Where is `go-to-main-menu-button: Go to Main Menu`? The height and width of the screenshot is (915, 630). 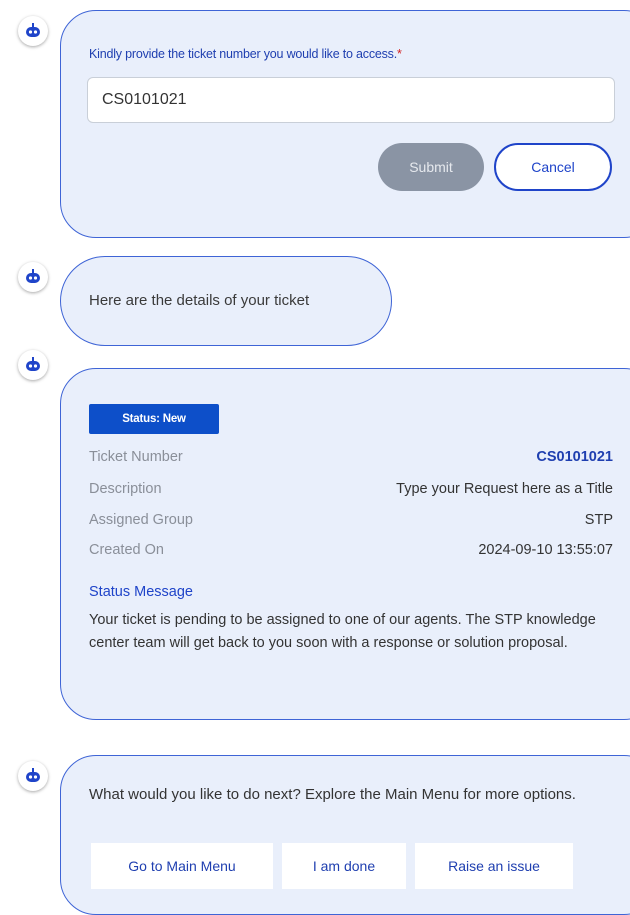 go-to-main-menu-button: Go to Main Menu is located at coordinates (182, 866).